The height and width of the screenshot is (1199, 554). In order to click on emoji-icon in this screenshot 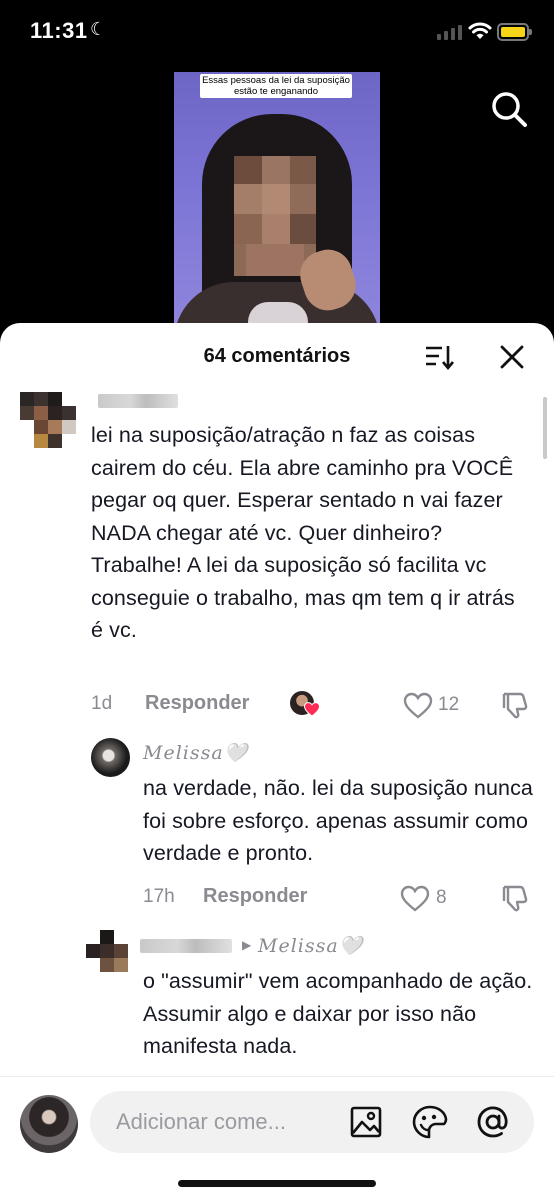, I will do `click(430, 1122)`.